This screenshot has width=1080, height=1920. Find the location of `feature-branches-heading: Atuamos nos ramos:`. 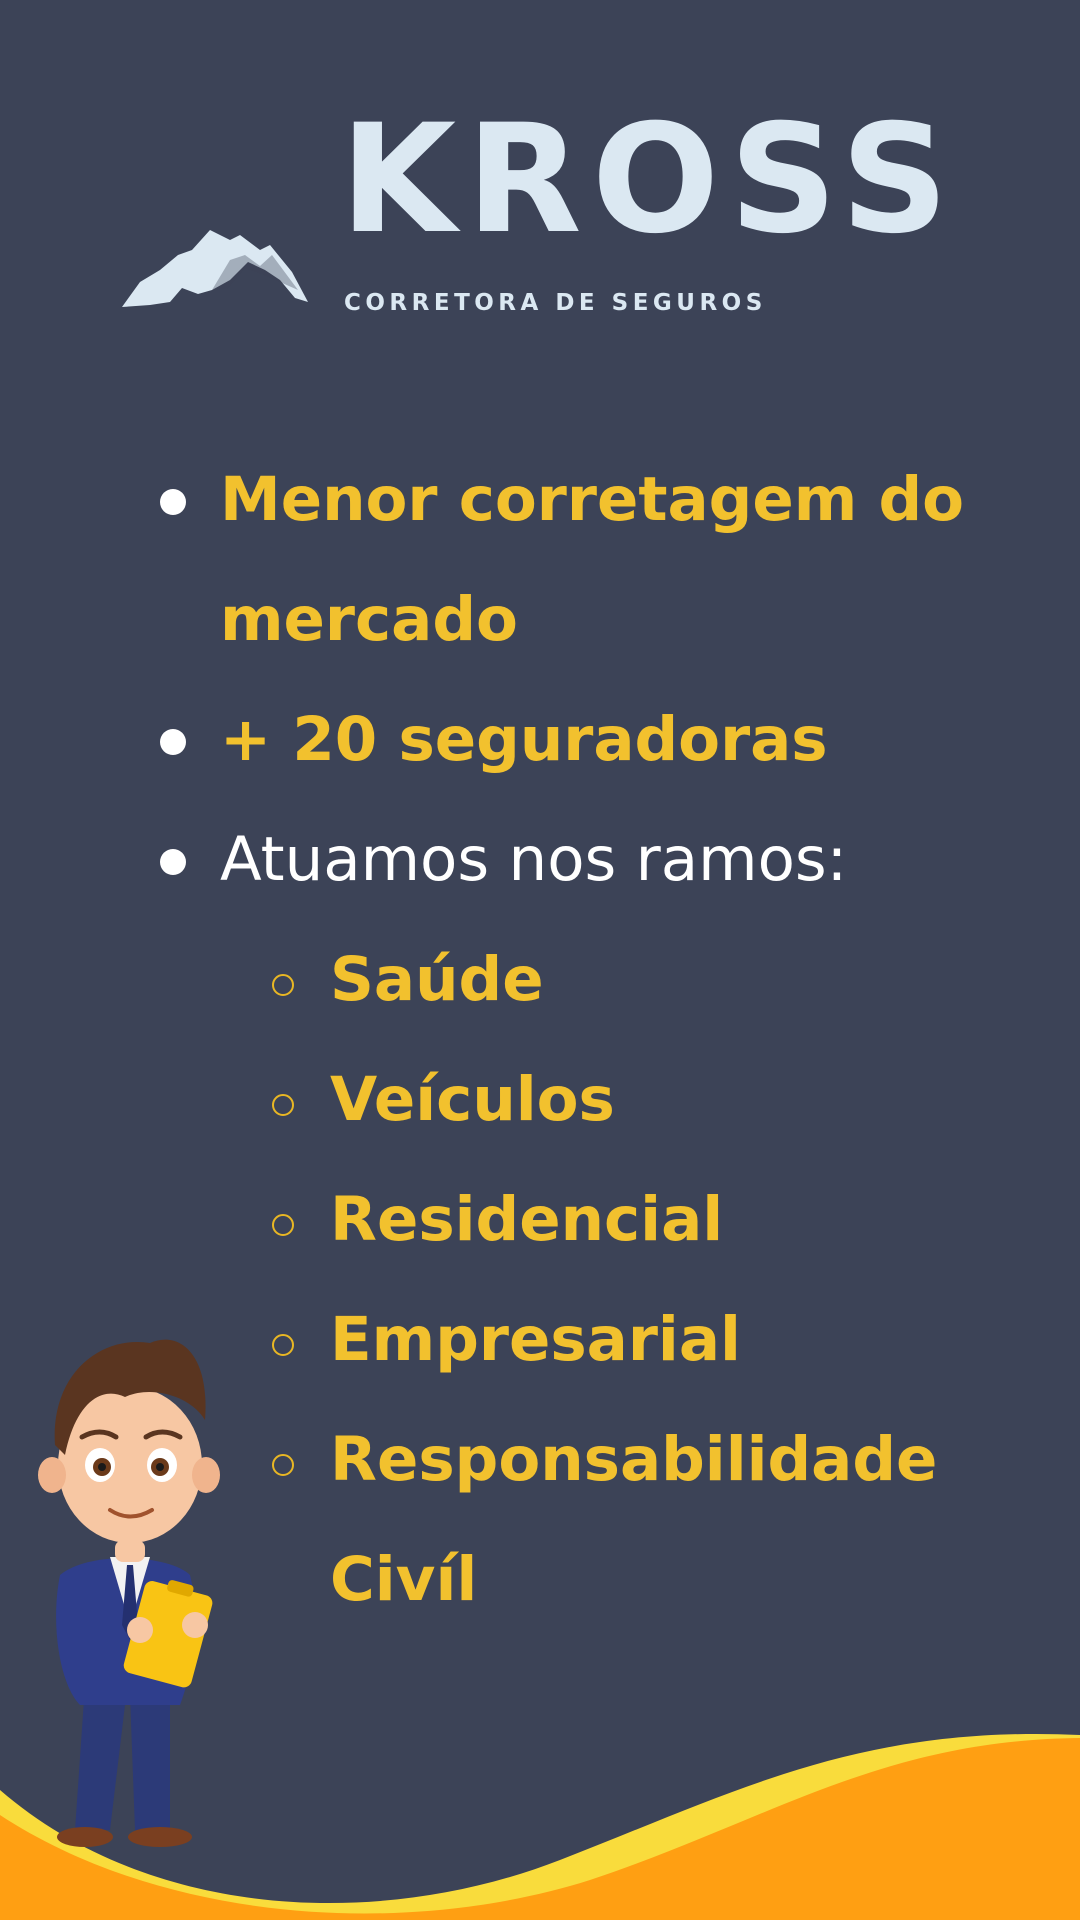

feature-branches-heading: Atuamos nos ramos: is located at coordinates (534, 859).